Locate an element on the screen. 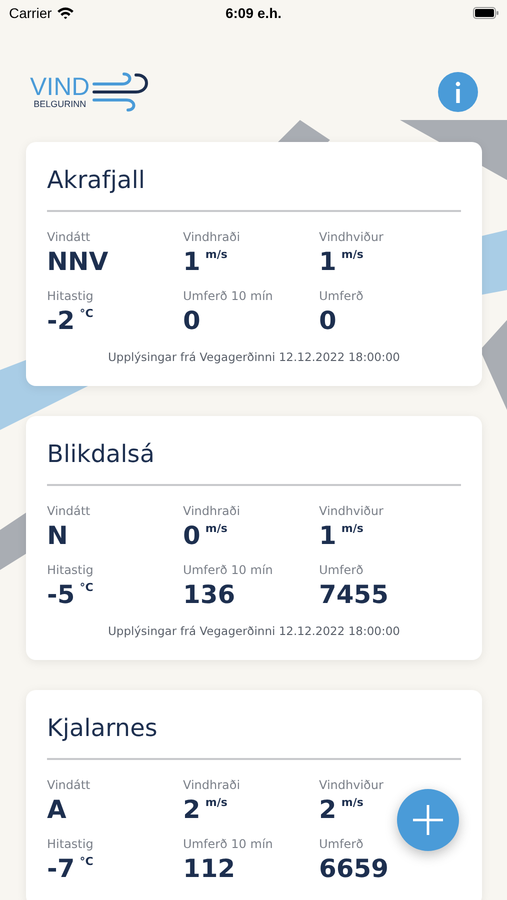 The height and width of the screenshot is (900, 507). plus-icon is located at coordinates (428, 820).